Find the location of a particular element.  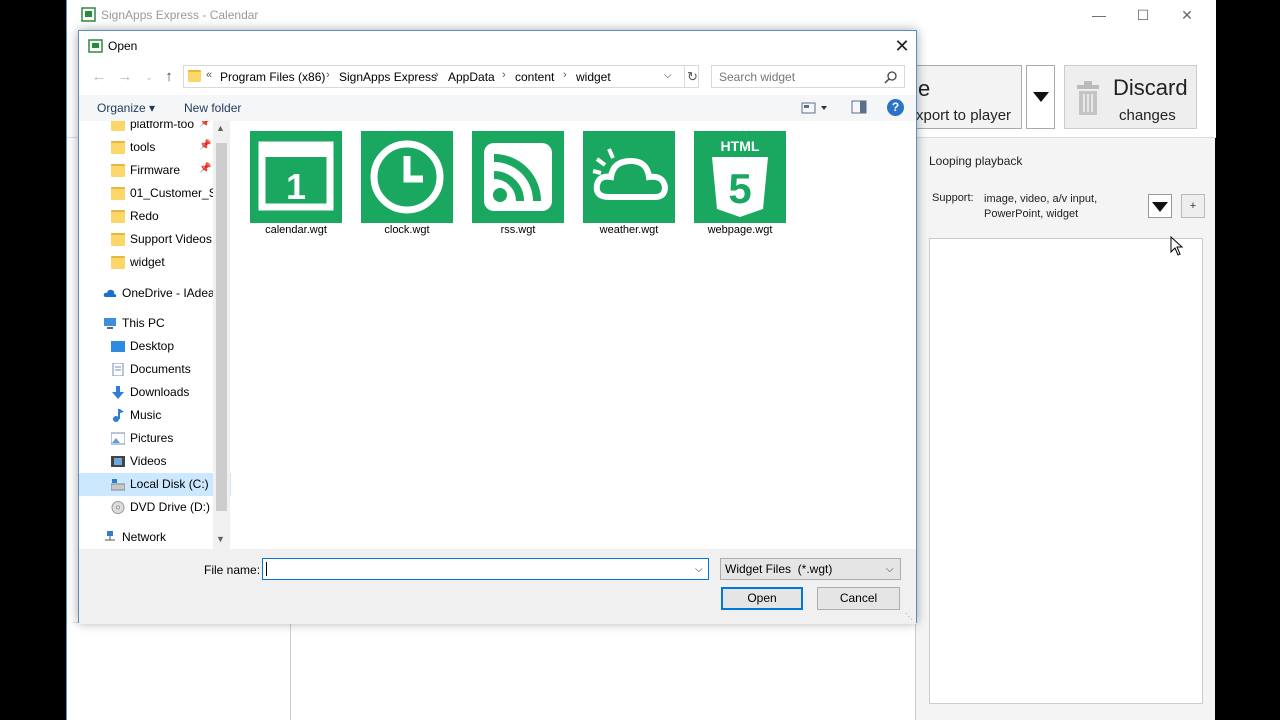

refresh-icon: ↻ is located at coordinates (692, 76).